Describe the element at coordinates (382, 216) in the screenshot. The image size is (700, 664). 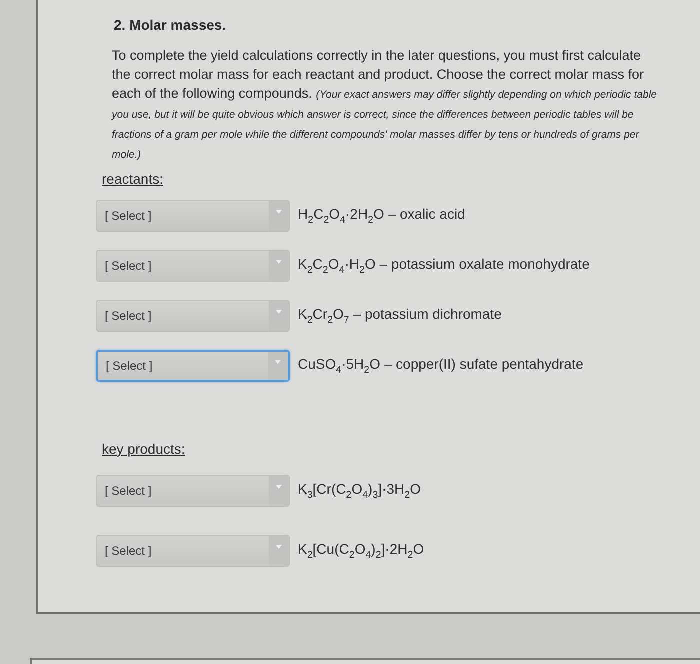
I see `compound-label: H$_{2}$C$_{2}$O$_{4}$·2H$_{2}$O – oxalic acid` at that location.